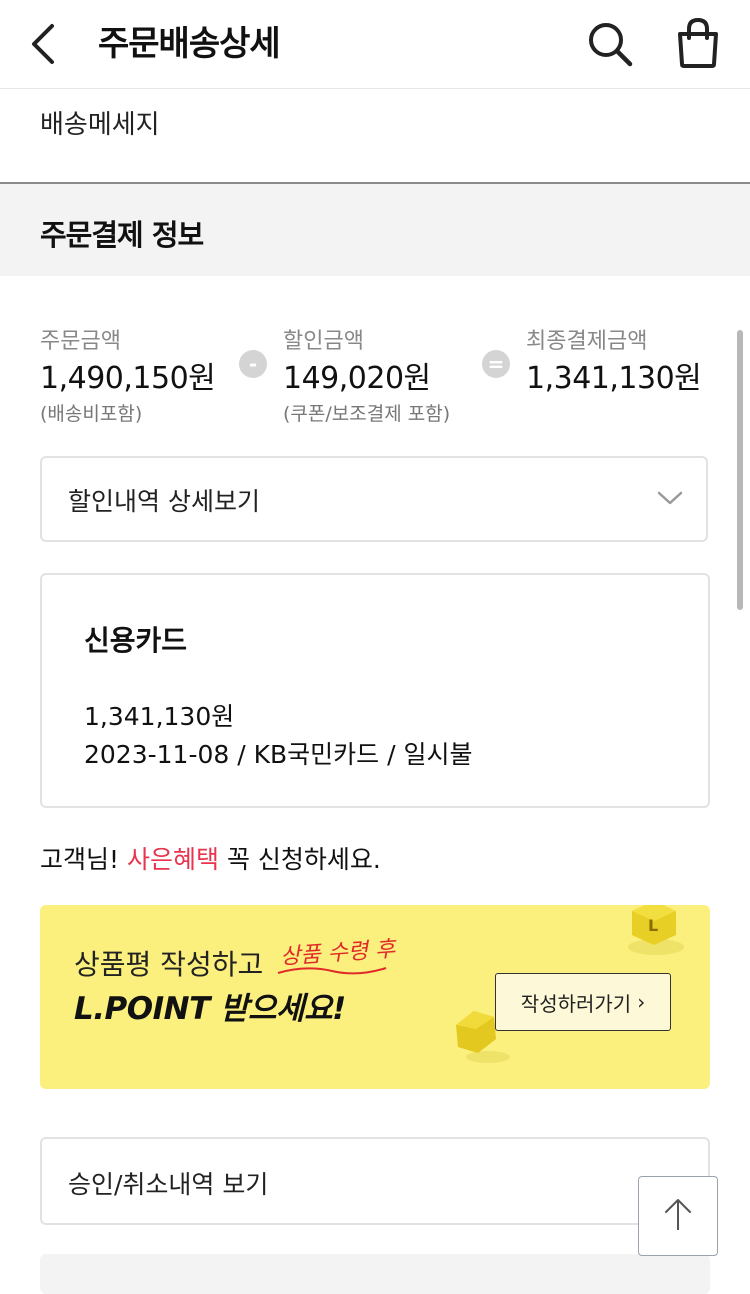  What do you see at coordinates (740, 470) in the screenshot?
I see `scrollbar` at bounding box center [740, 470].